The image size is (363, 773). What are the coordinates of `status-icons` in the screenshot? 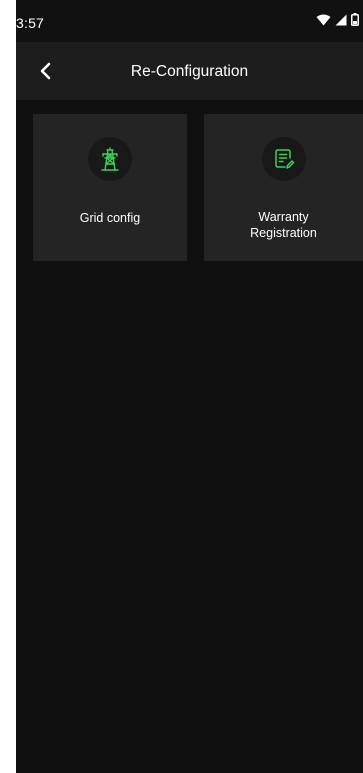 It's located at (337, 19).